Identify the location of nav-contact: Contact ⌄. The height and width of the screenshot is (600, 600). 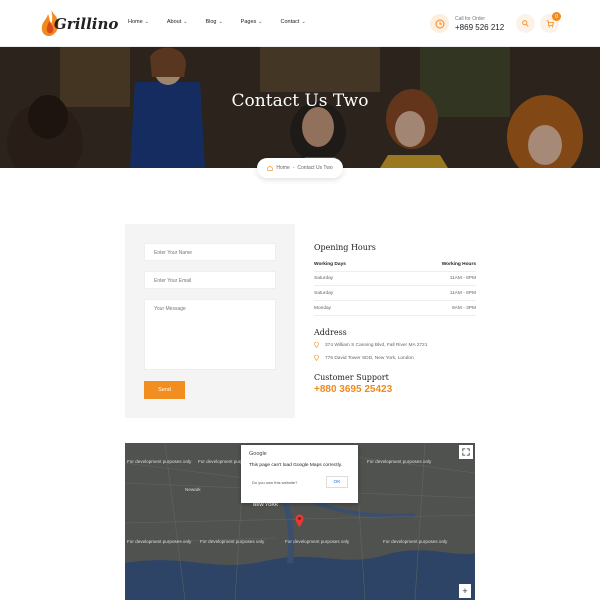
(292, 22).